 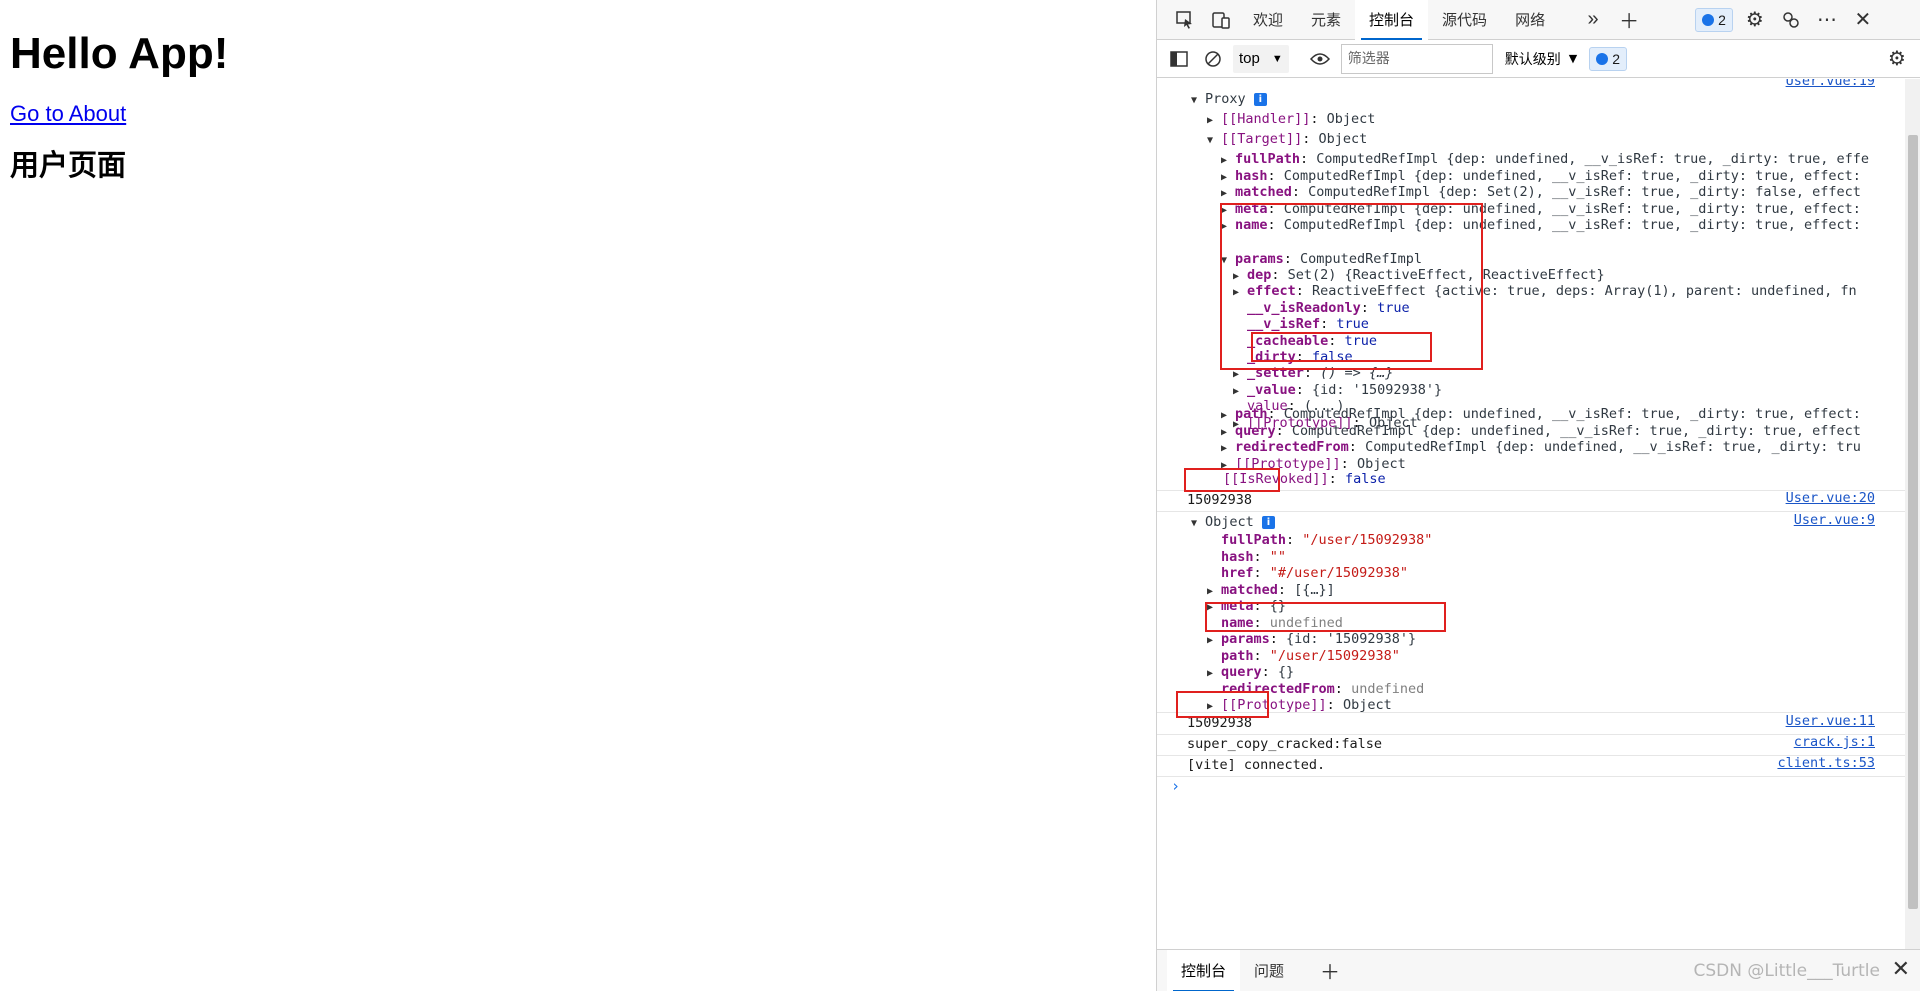 I want to click on console-toolbar: top ▼ 默认级别 ▼ 2 ⚙, so click(x=1538, y=59).